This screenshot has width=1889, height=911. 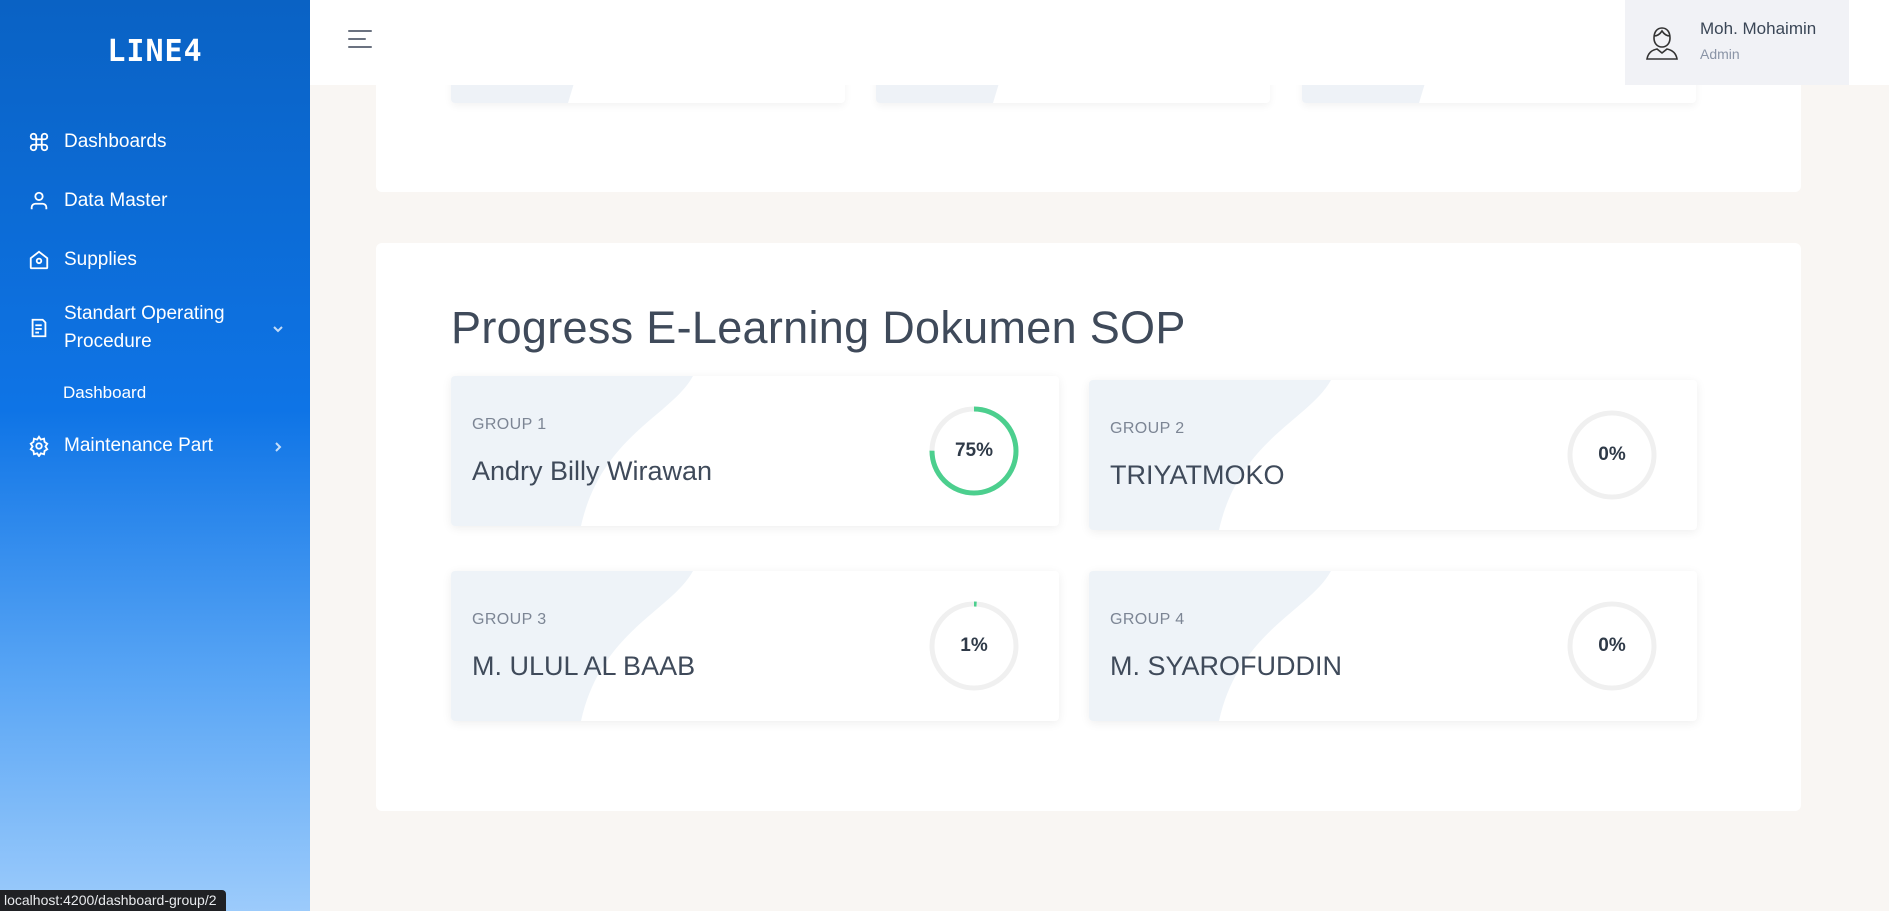 I want to click on avatar-icon, so click(x=1662, y=42).